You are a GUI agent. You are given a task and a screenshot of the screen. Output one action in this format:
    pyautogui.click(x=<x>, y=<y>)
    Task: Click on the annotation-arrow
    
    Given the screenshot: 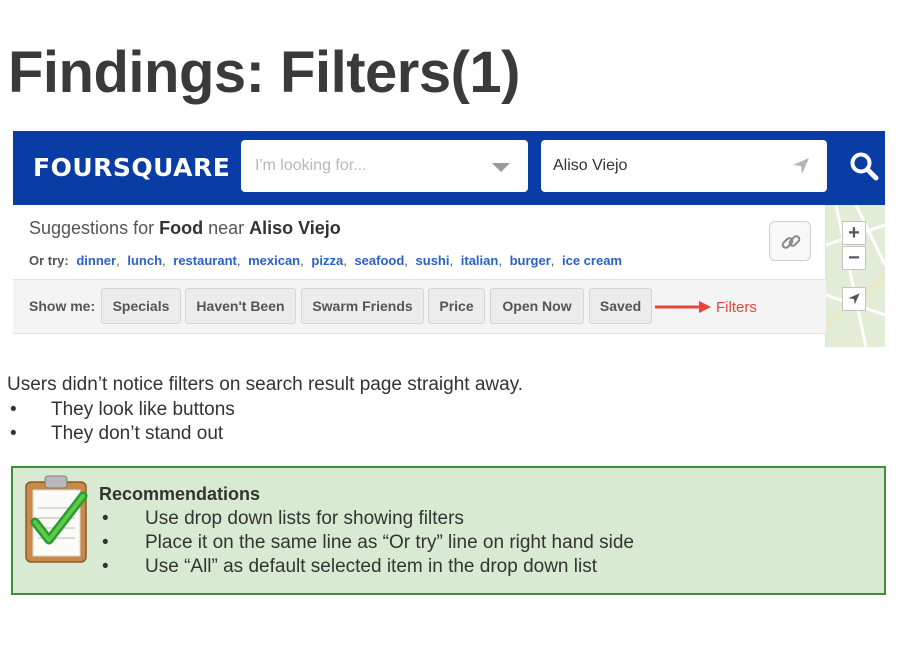 What is the action you would take?
    pyautogui.click(x=683, y=307)
    